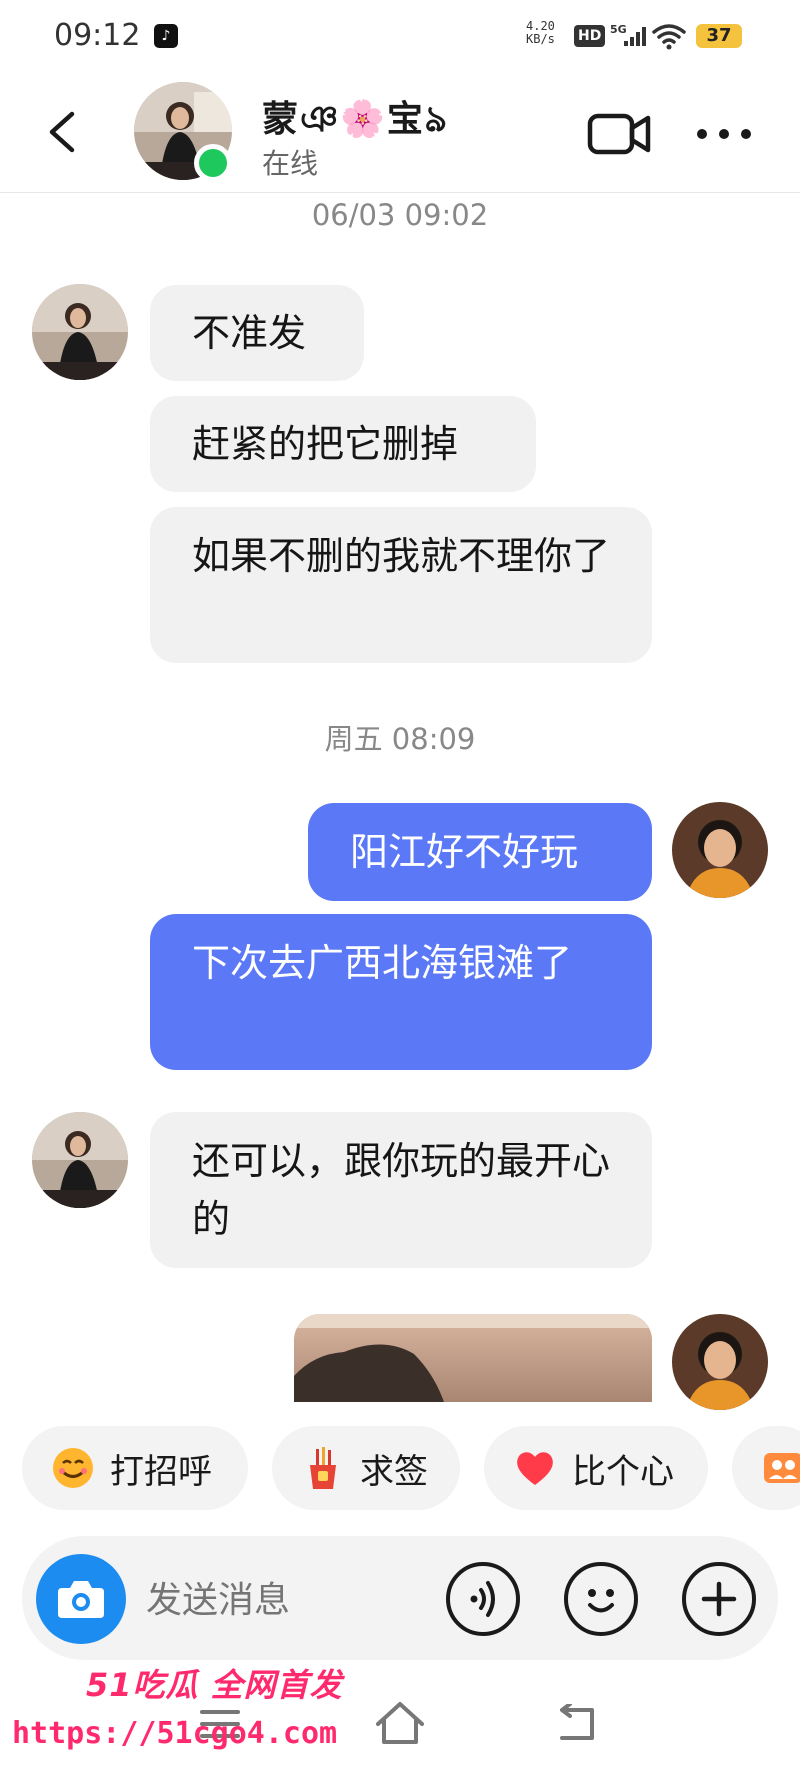  I want to click on more-actions-button, so click(719, 1599).